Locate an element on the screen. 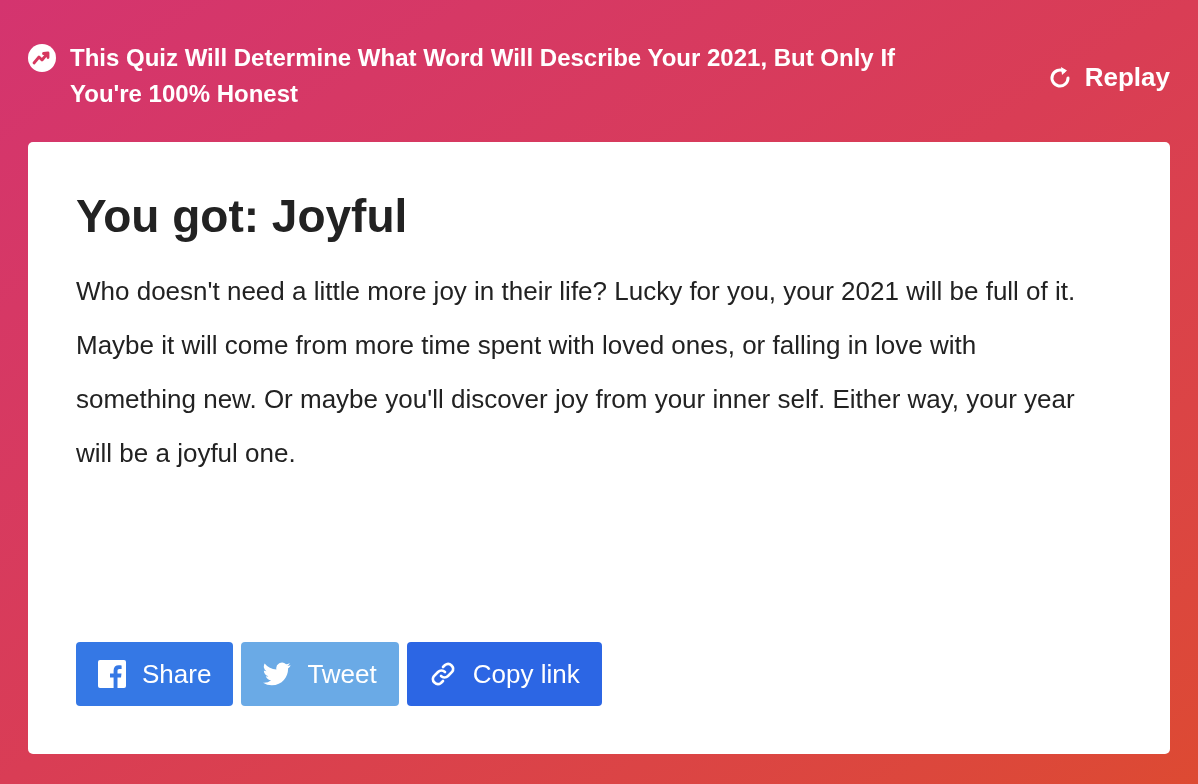 The image size is (1198, 784). quiz-title: This Quiz Will Determine What Word Will Describe Your 2021, But Only If You're 100% Honest is located at coordinates (520, 76).